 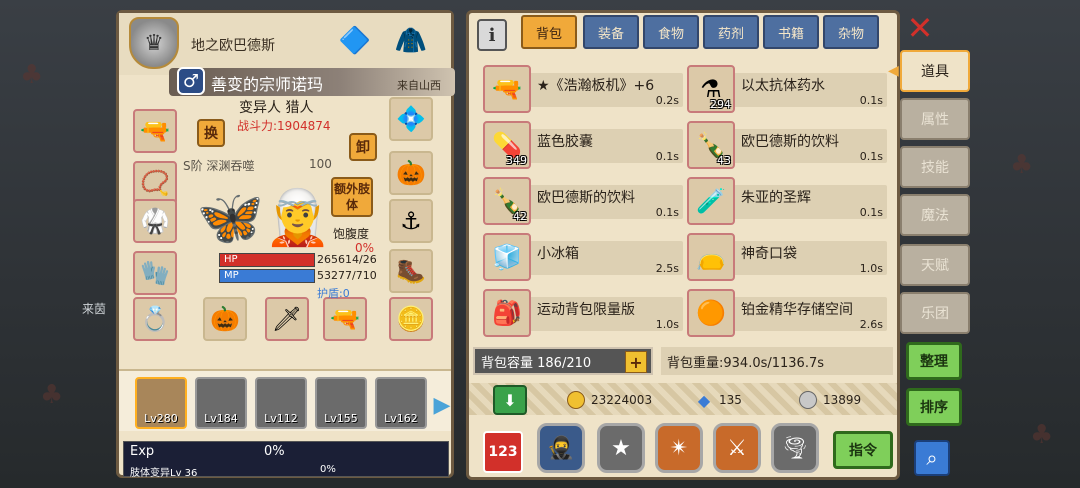 I want to click on bottle-icon: 🍾 43, so click(x=711, y=145).